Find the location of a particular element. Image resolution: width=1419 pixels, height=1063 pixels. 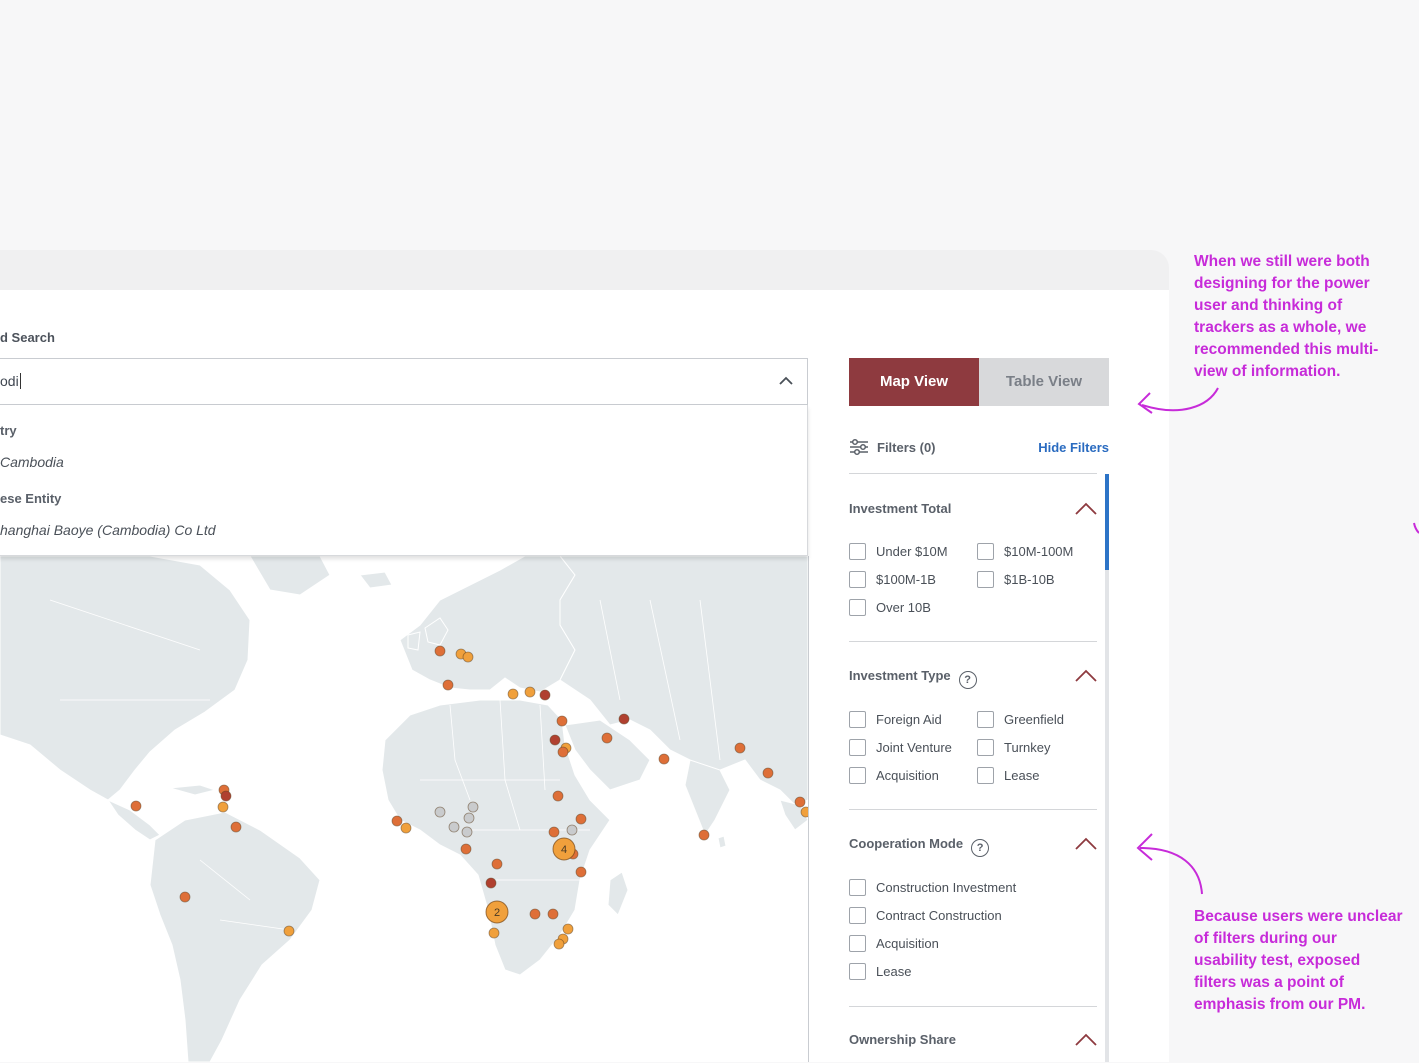

checkbox-over-10b: Over 10B is located at coordinates (890, 607).